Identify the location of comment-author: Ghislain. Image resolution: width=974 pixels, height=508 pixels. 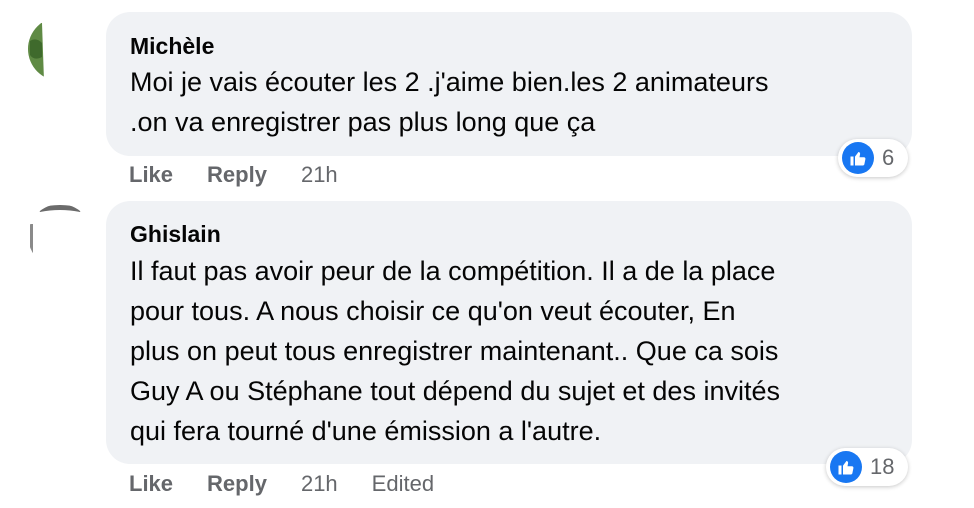
(175, 234).